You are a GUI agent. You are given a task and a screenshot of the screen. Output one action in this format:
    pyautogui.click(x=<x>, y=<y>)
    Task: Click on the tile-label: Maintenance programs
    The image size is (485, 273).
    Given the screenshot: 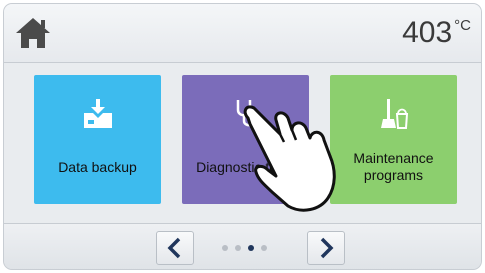 What is the action you would take?
    pyautogui.click(x=393, y=166)
    